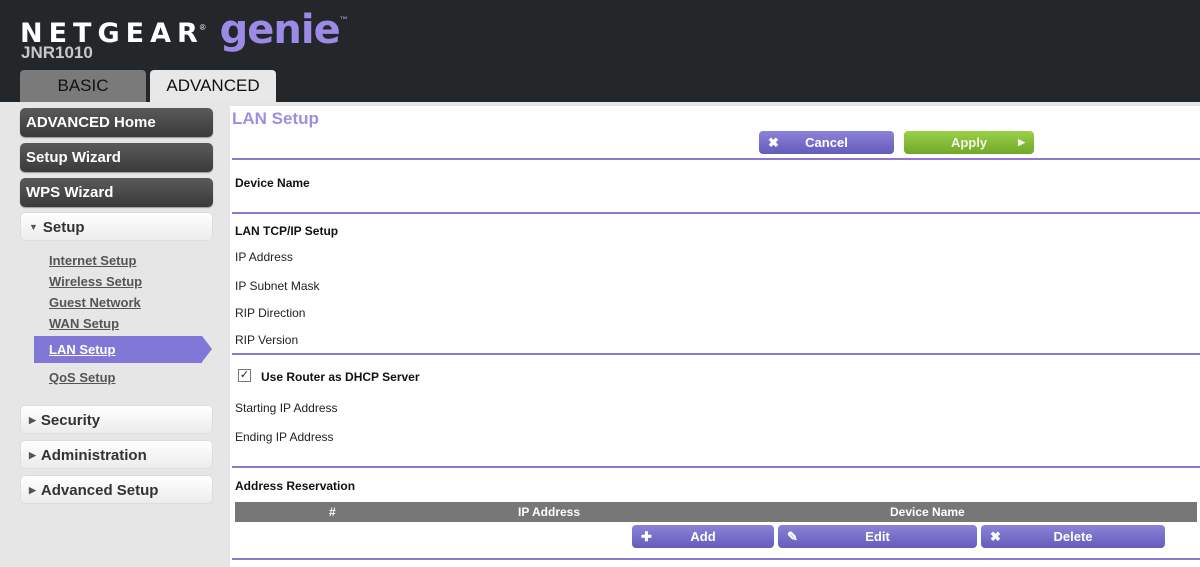 This screenshot has width=1200, height=567. What do you see at coordinates (792, 536) in the screenshot?
I see `pencil-icon: ✎` at bounding box center [792, 536].